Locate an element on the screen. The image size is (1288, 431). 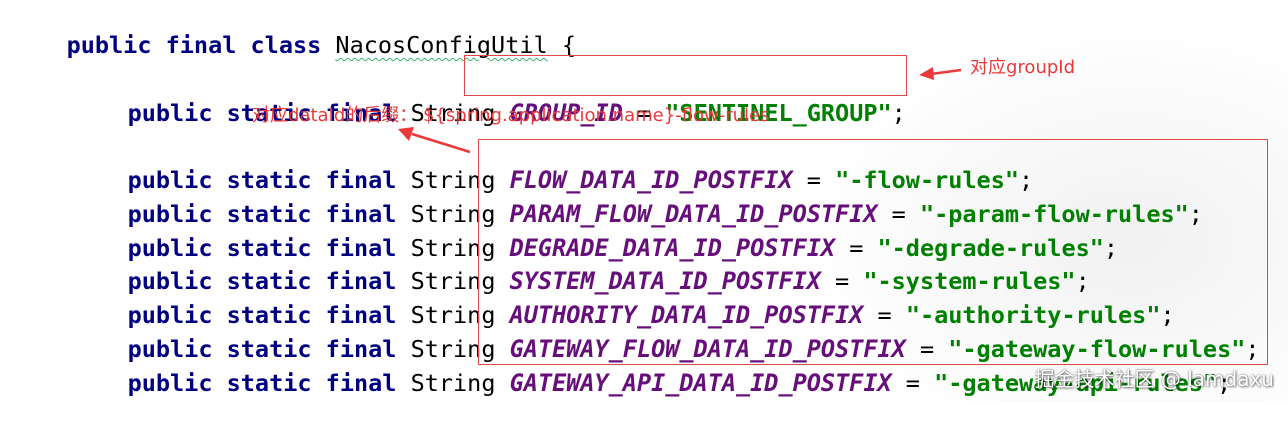
modifiers: public static final is located at coordinates (262, 383).